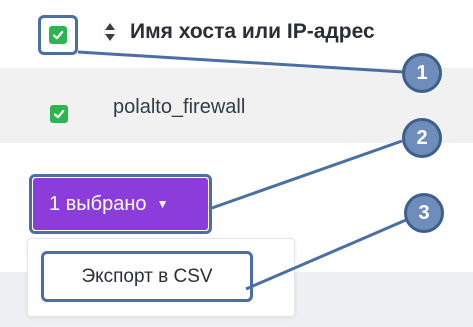 The image size is (473, 327). I want to click on row-checkbox, so click(59, 114).